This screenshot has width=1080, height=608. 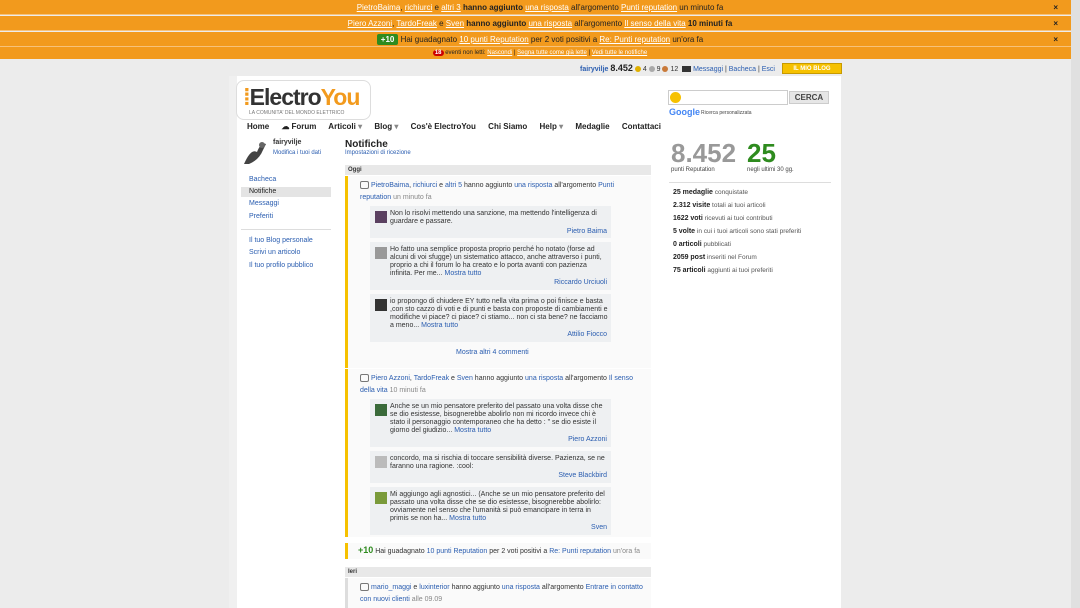 I want to click on nav-home: Home, so click(x=258, y=126).